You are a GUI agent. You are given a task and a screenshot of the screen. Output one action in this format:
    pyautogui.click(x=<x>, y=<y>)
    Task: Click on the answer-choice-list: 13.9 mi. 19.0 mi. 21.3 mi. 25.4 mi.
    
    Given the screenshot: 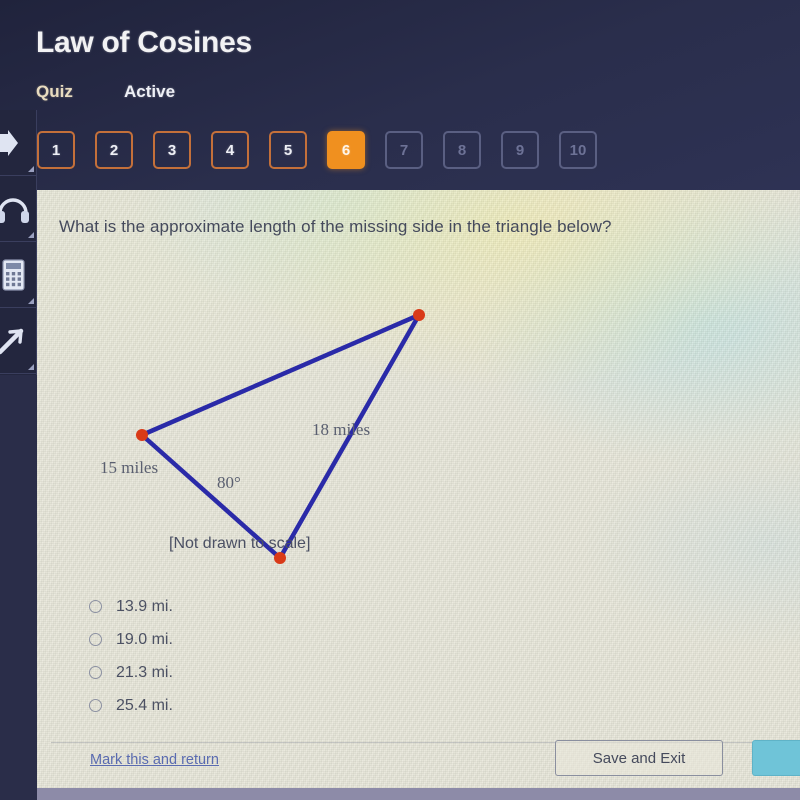 What is the action you would take?
    pyautogui.click(x=131, y=656)
    